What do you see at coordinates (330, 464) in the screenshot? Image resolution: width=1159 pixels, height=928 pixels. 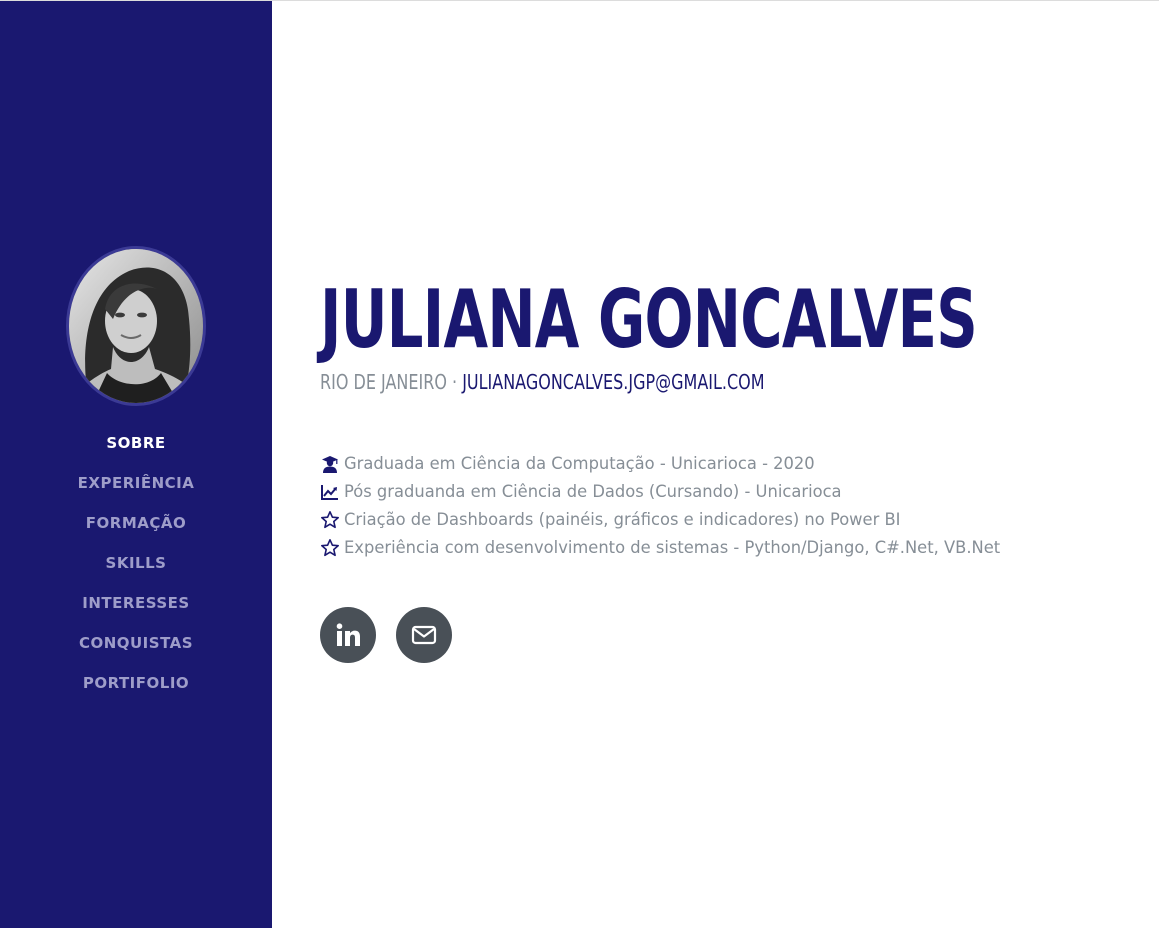 I see `graduate-icon` at bounding box center [330, 464].